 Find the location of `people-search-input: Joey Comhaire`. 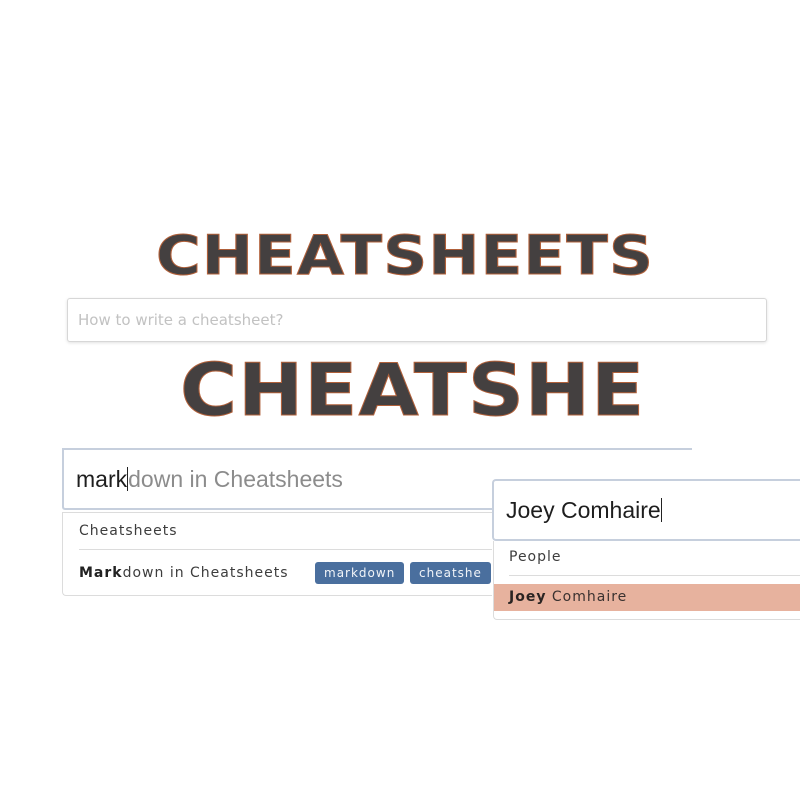

people-search-input: Joey Comhaire is located at coordinates (646, 510).